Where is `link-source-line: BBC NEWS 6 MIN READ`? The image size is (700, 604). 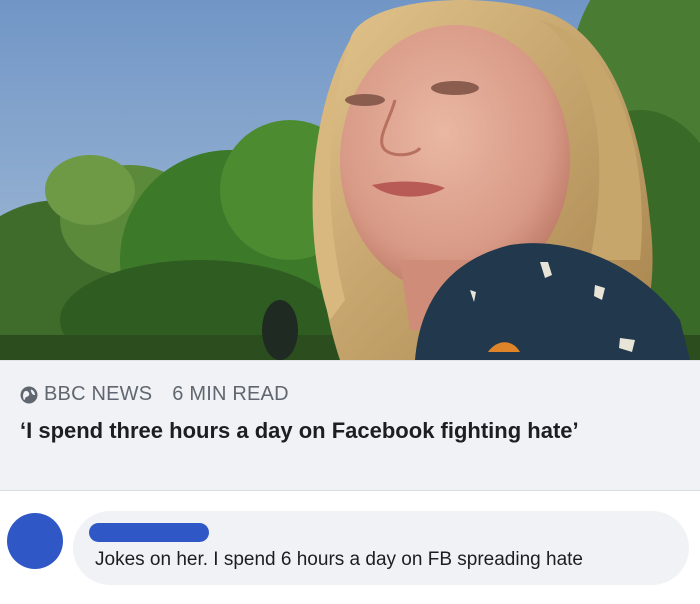
link-source-line: BBC NEWS 6 MIN READ is located at coordinates (154, 394).